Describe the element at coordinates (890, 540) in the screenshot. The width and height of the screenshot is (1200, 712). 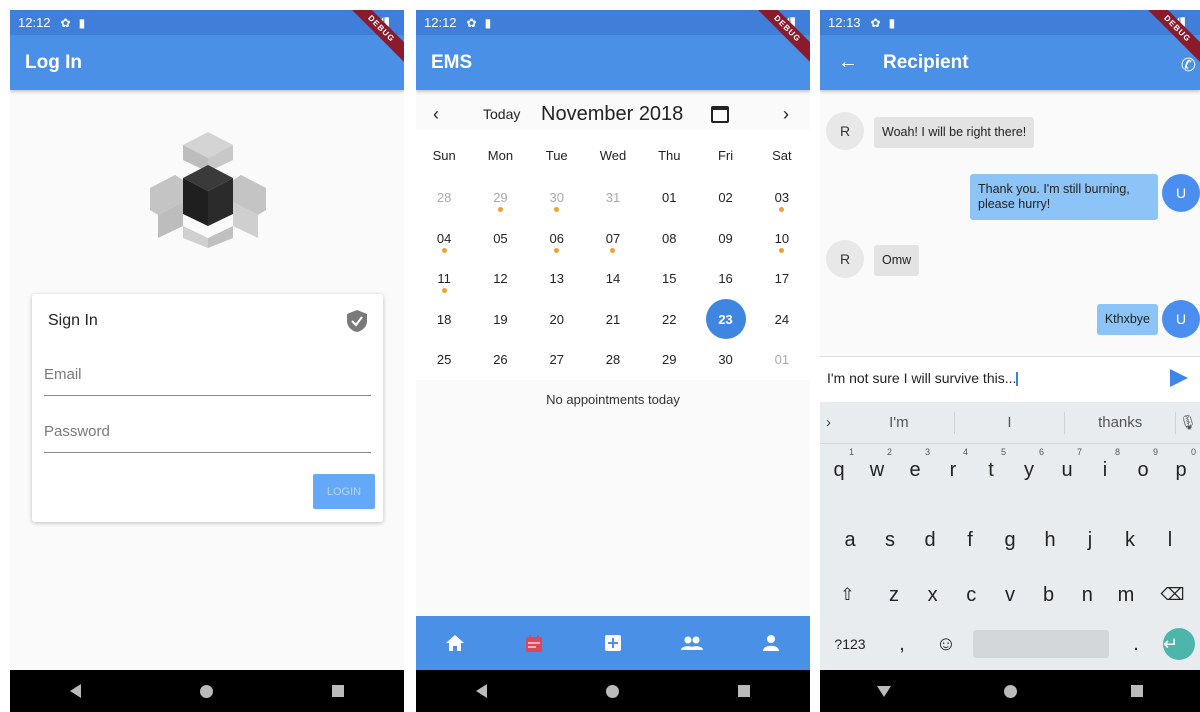
I see `key-s: s` at that location.